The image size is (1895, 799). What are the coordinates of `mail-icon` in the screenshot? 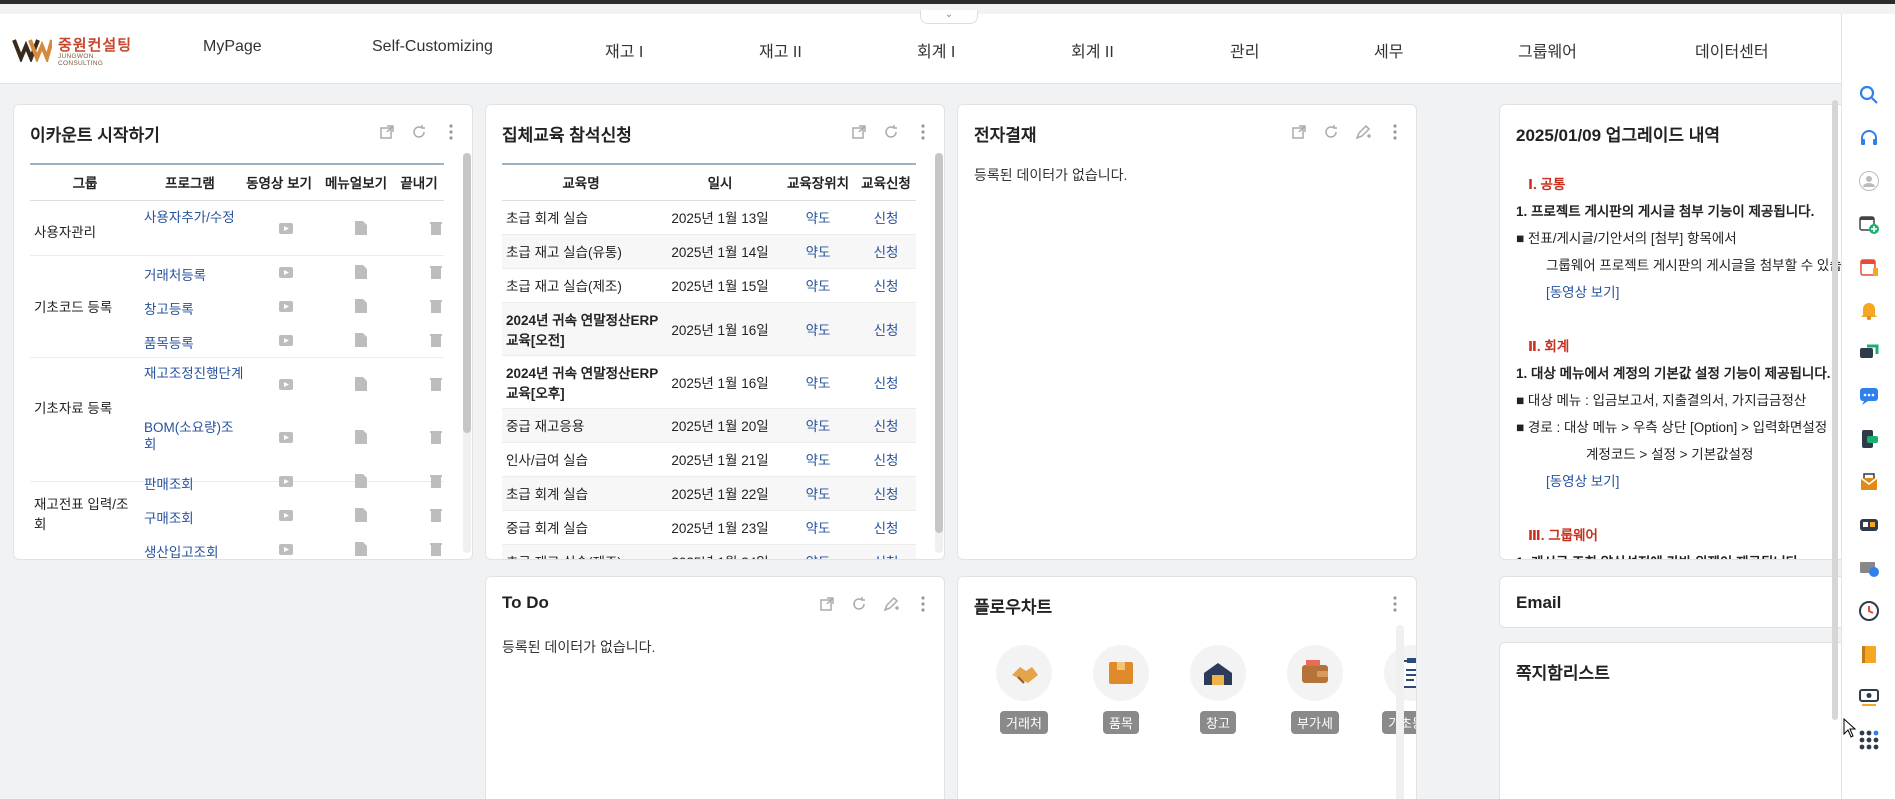 It's located at (1869, 482).